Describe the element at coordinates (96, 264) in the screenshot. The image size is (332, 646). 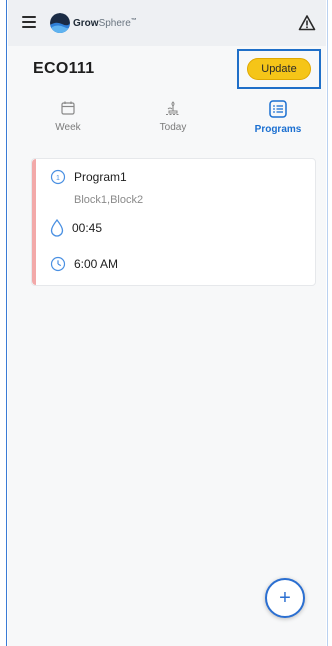
I see `program-start-time: 6:00 AM` at that location.